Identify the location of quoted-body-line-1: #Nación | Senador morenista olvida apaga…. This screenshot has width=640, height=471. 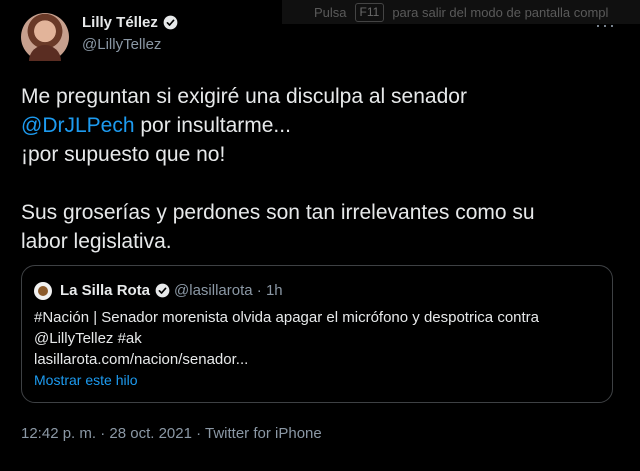
(287, 317).